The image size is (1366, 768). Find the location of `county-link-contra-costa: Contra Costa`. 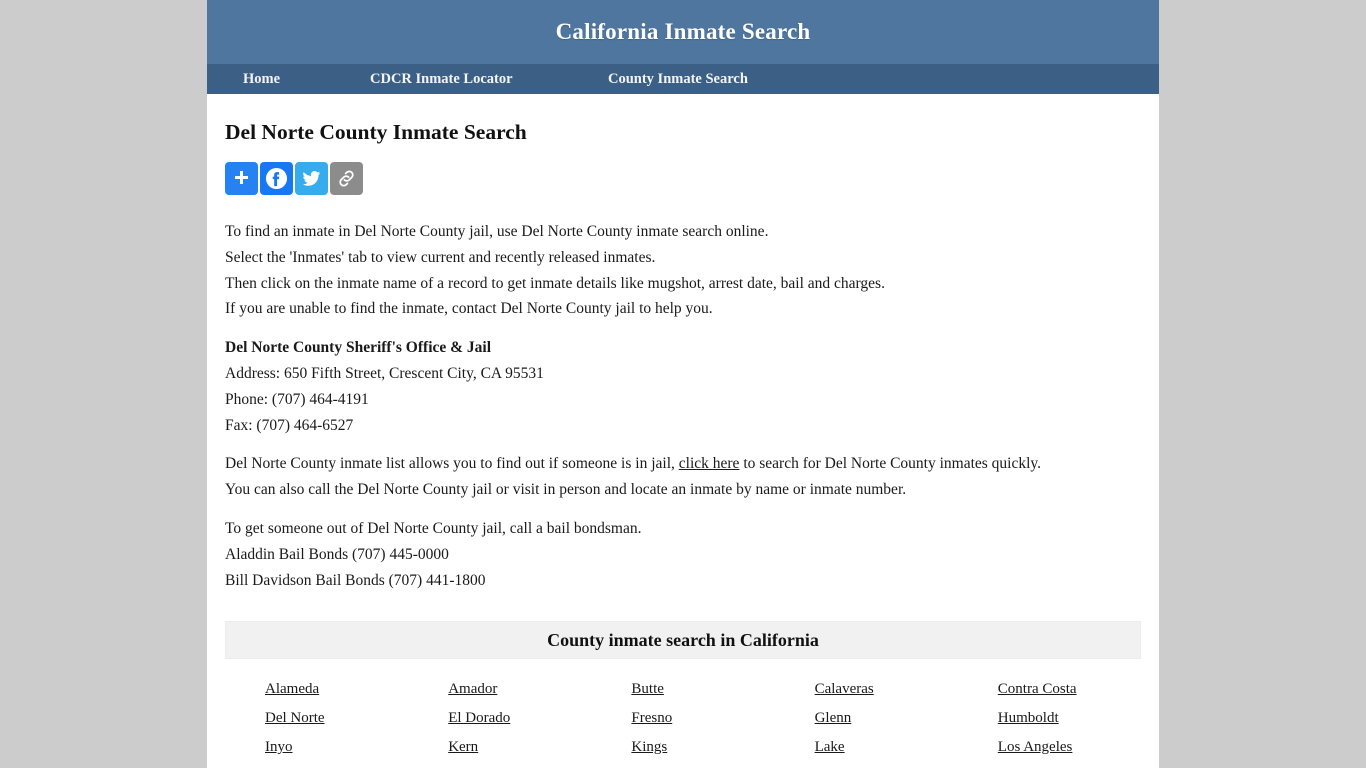

county-link-contra-costa: Contra Costa is located at coordinates (1037, 689).